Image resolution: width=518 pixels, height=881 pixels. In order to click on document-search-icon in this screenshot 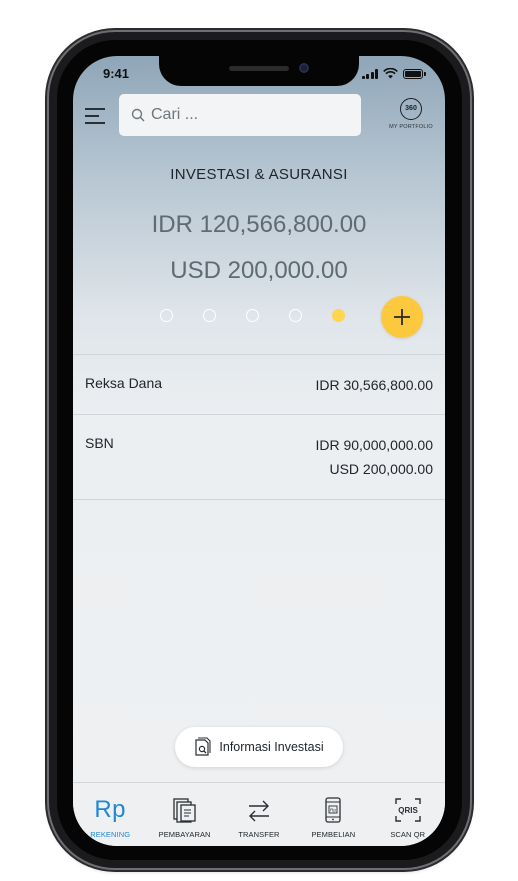, I will do `click(203, 746)`.